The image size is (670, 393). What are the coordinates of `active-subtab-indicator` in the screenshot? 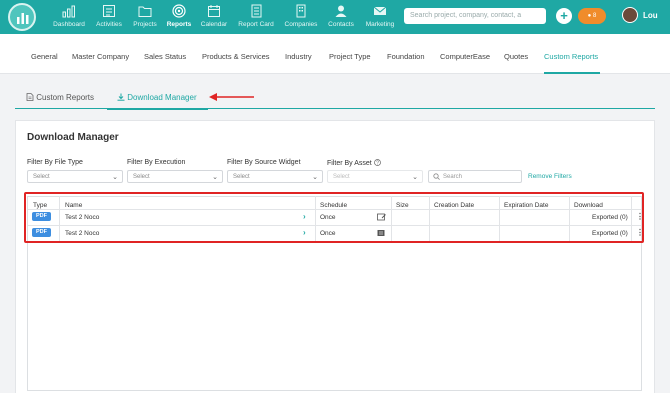 It's located at (157, 109).